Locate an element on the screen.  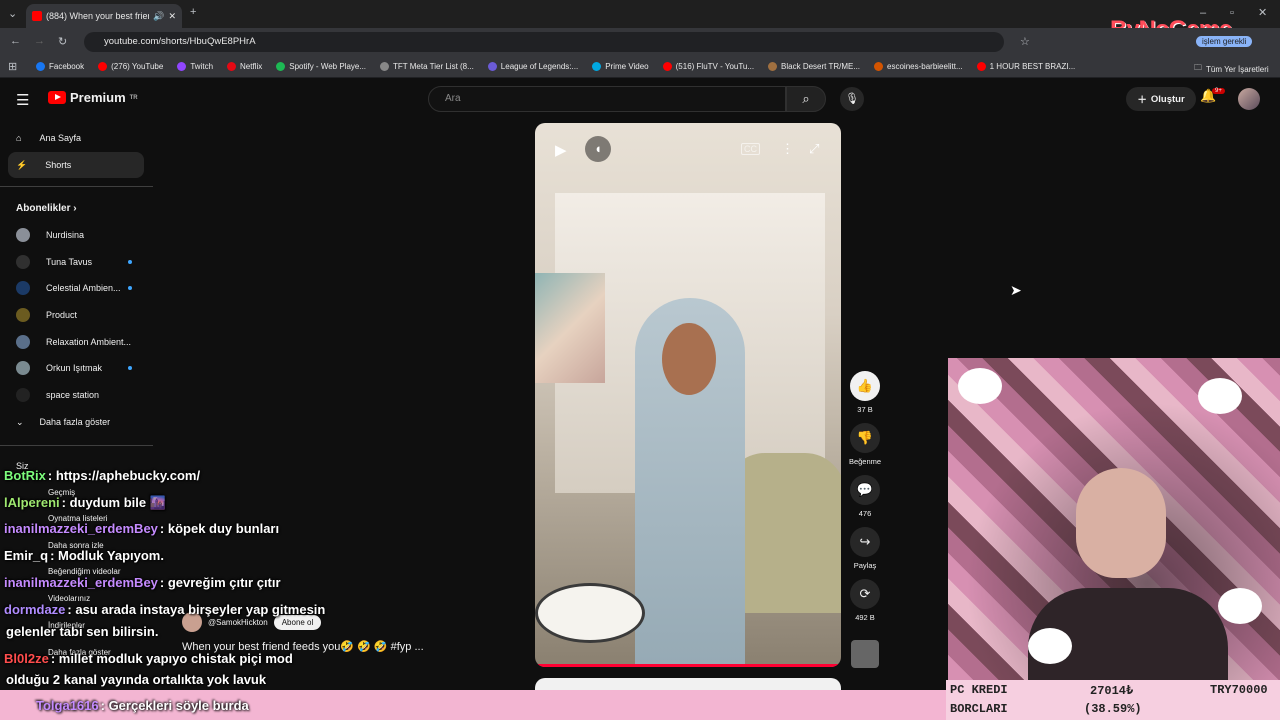
chat-message: Tolga1616: Gerçekleri söyle burda is located at coordinates (142, 705).